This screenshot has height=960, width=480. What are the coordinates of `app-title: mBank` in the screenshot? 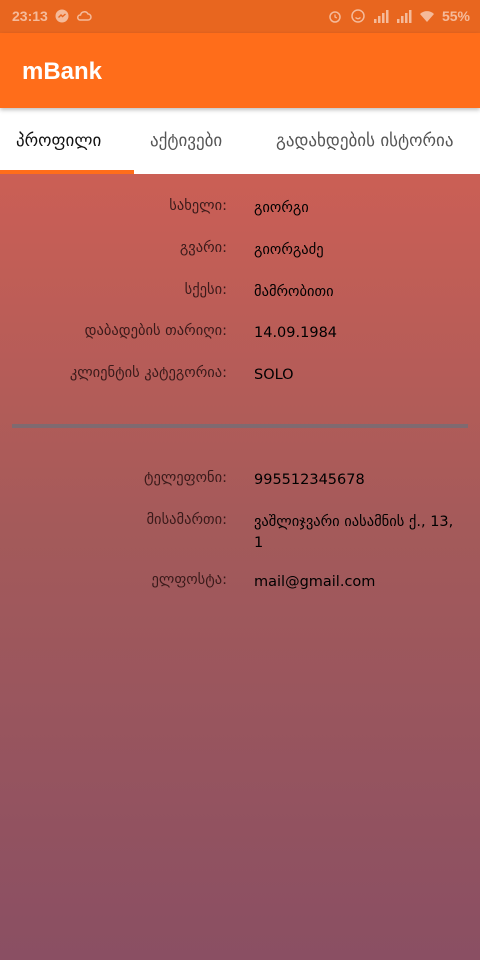 It's located at (62, 71).